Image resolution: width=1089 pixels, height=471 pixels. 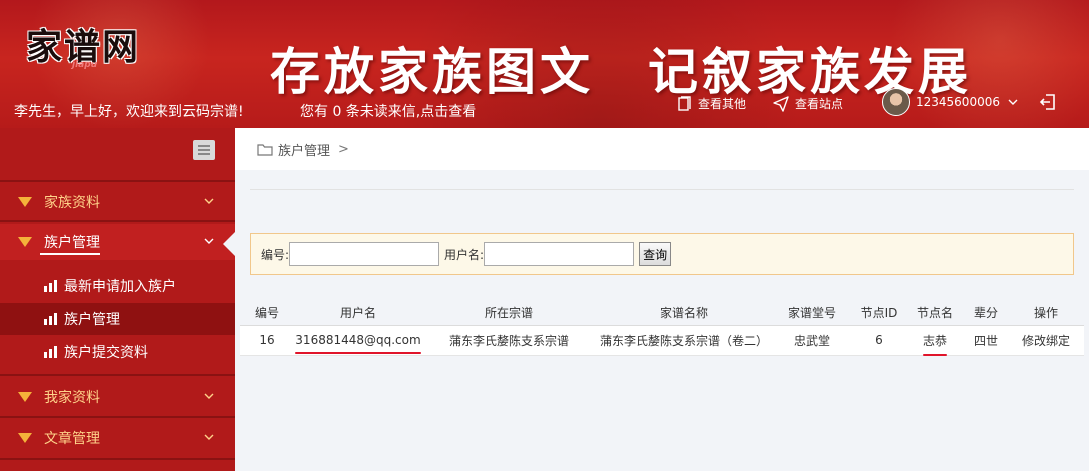 I want to click on sidebar-item-label: 我家资料, so click(x=72, y=398).